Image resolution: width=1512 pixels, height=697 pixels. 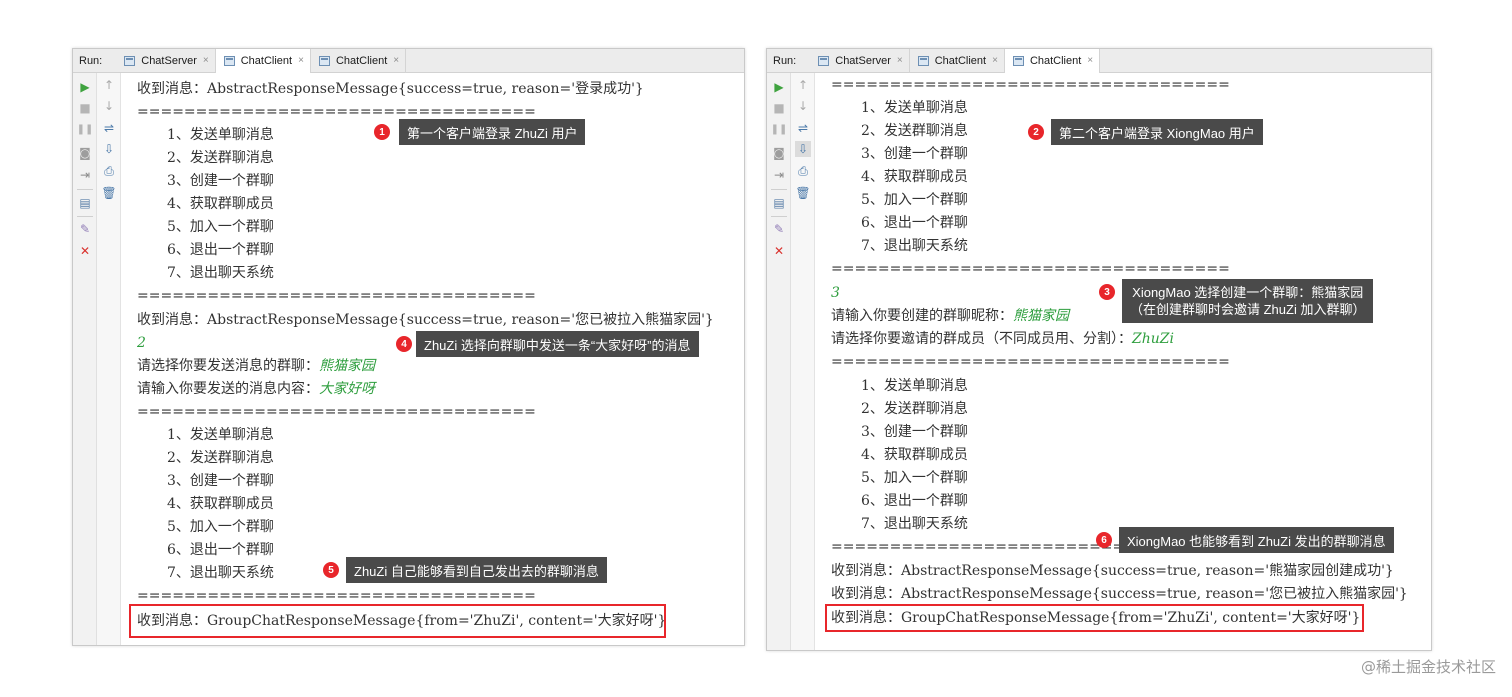 What do you see at coordinates (220, 504) in the screenshot?
I see `menu-item: 4、获取群聊成员` at bounding box center [220, 504].